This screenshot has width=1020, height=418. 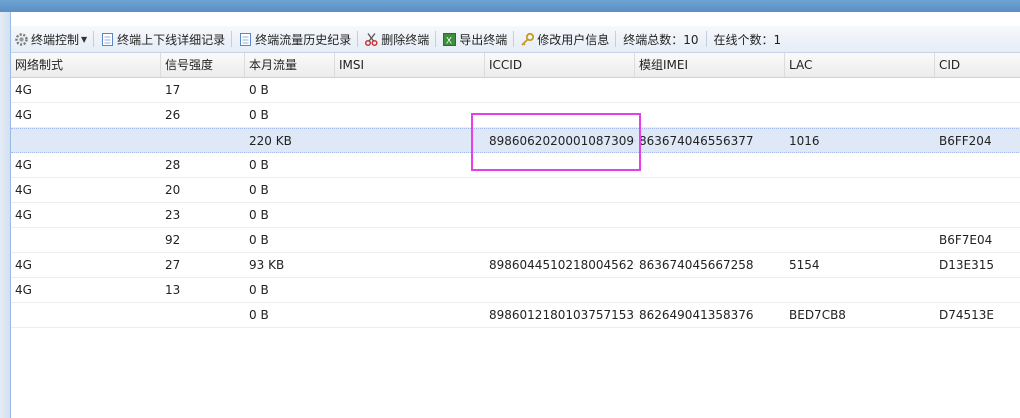 I want to click on cell-lac: 5154, so click(x=804, y=265).